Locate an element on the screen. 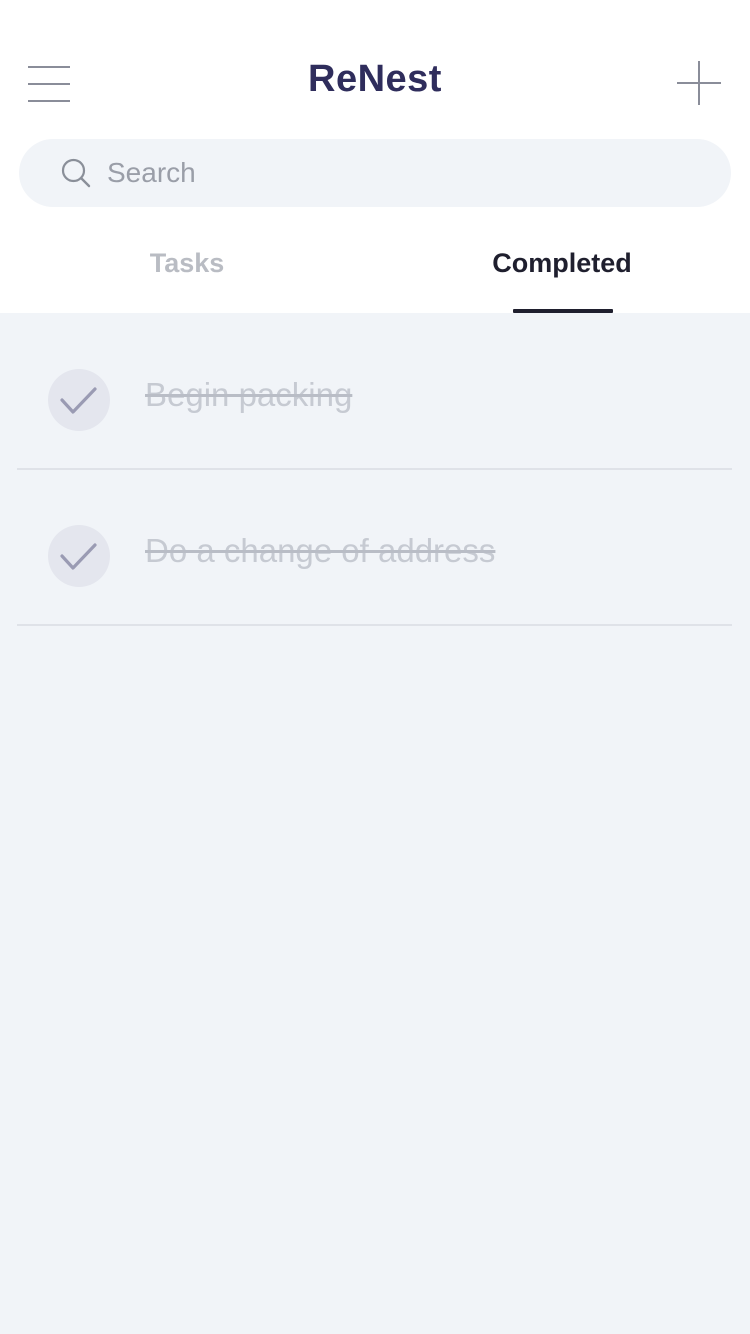 This screenshot has width=750, height=1334. task-label: Do a change of address is located at coordinates (320, 550).